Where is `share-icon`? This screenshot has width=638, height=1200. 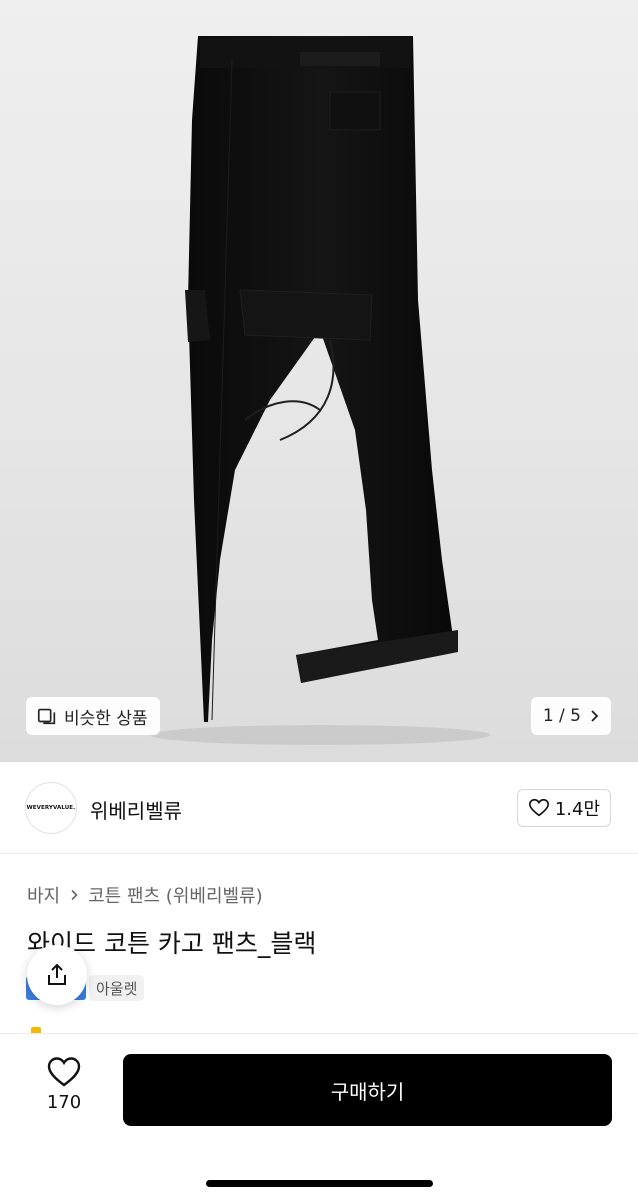
share-icon is located at coordinates (57, 974).